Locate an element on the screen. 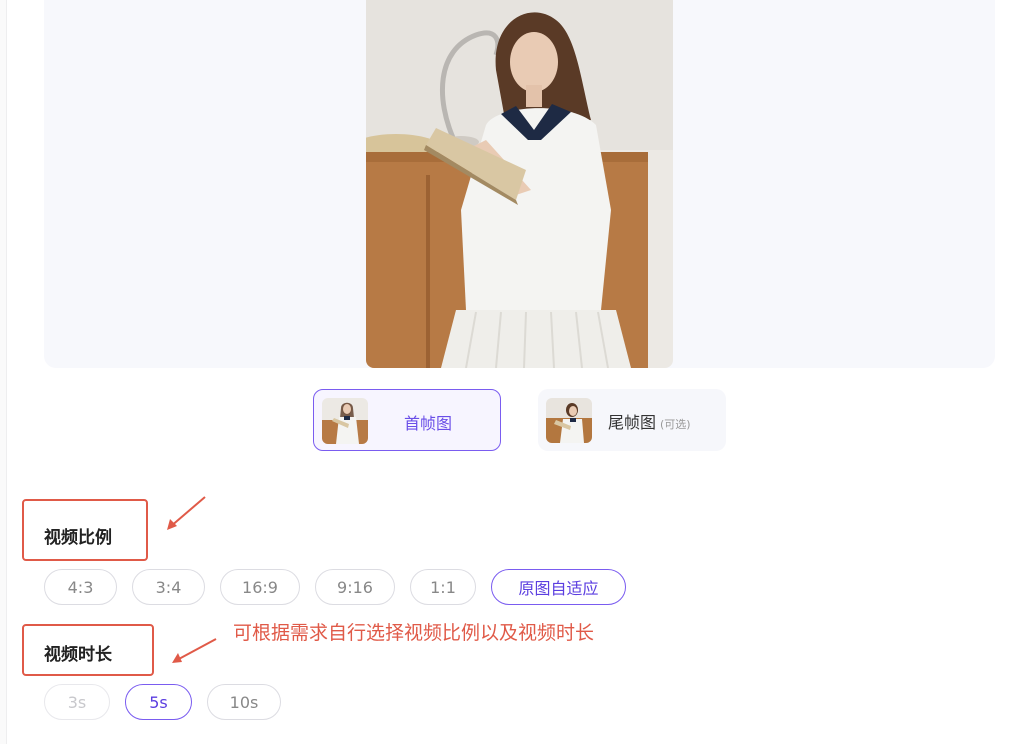 The height and width of the screenshot is (744, 1024). duration-annotation-arrow is located at coordinates (194, 650).